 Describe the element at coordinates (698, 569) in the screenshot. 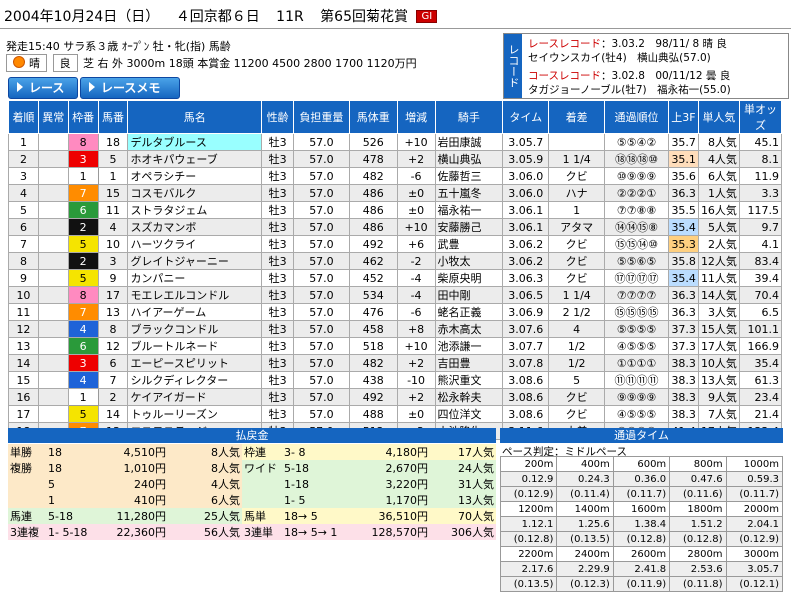

I see `lap-split: 2.53.6` at that location.